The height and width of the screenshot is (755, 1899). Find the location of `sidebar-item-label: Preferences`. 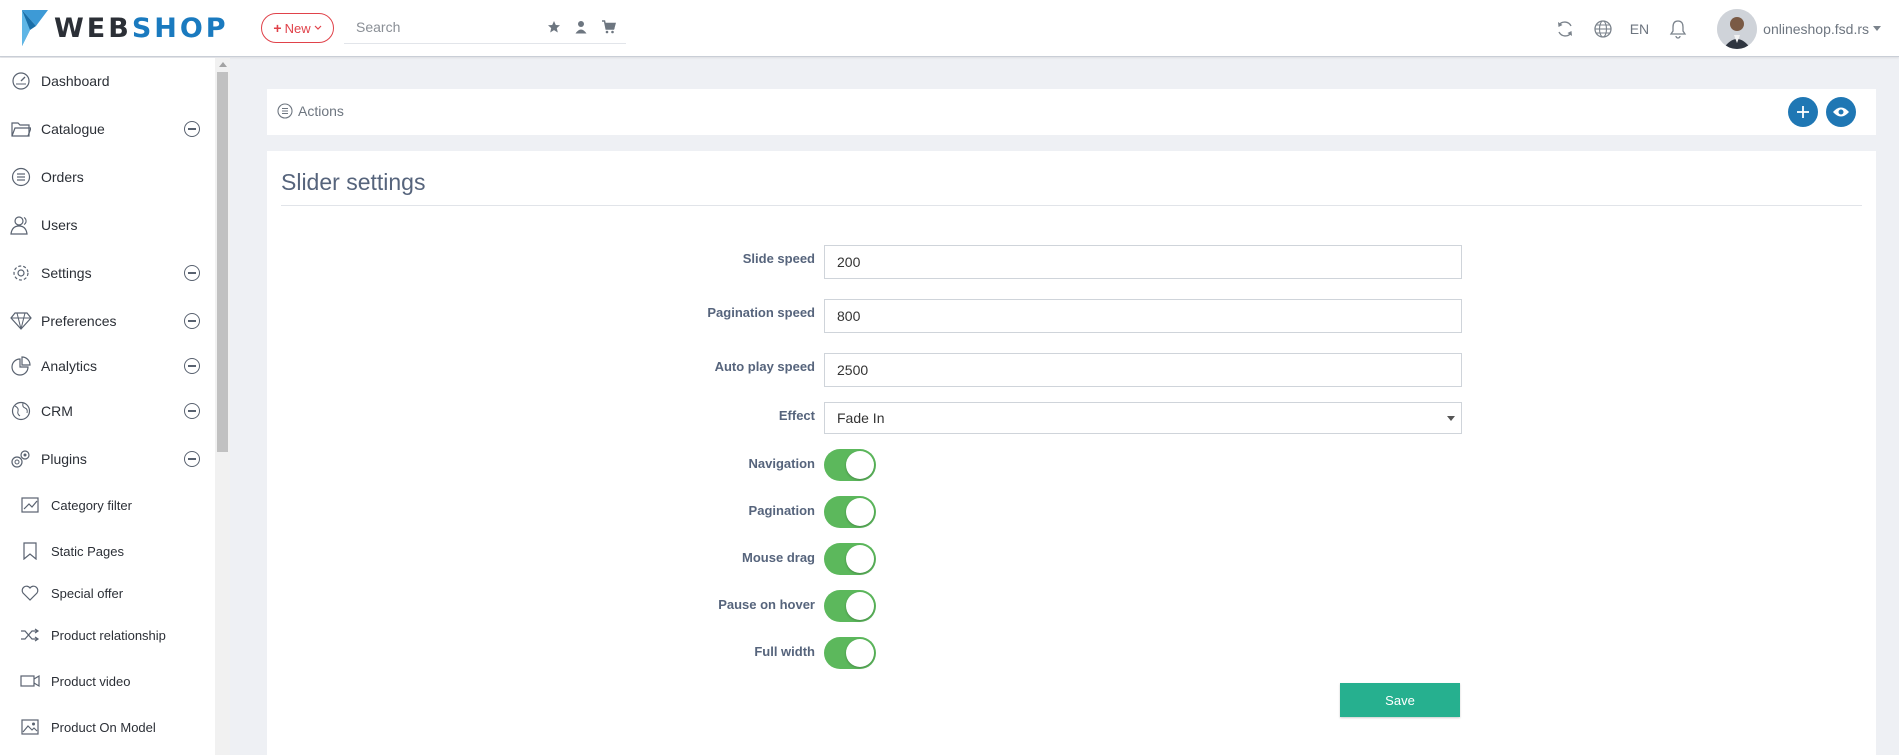

sidebar-item-label: Preferences is located at coordinates (79, 321).